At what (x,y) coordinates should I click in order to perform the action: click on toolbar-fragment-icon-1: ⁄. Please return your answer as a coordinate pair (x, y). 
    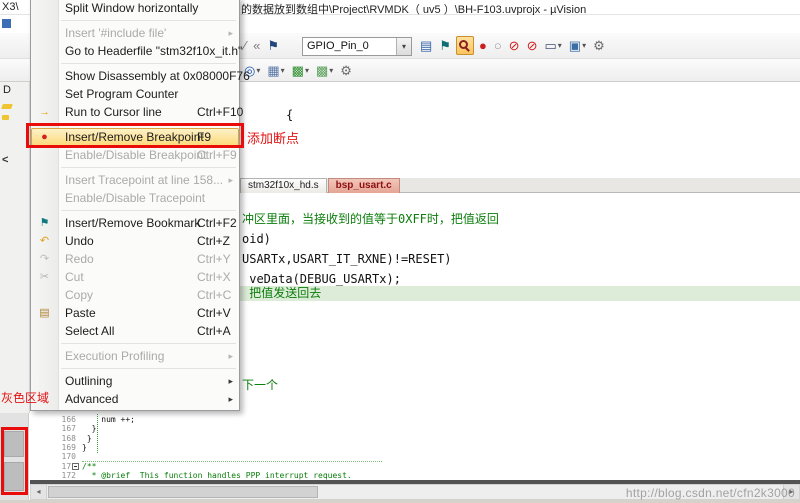
    Looking at the image, I should click on (245, 45).